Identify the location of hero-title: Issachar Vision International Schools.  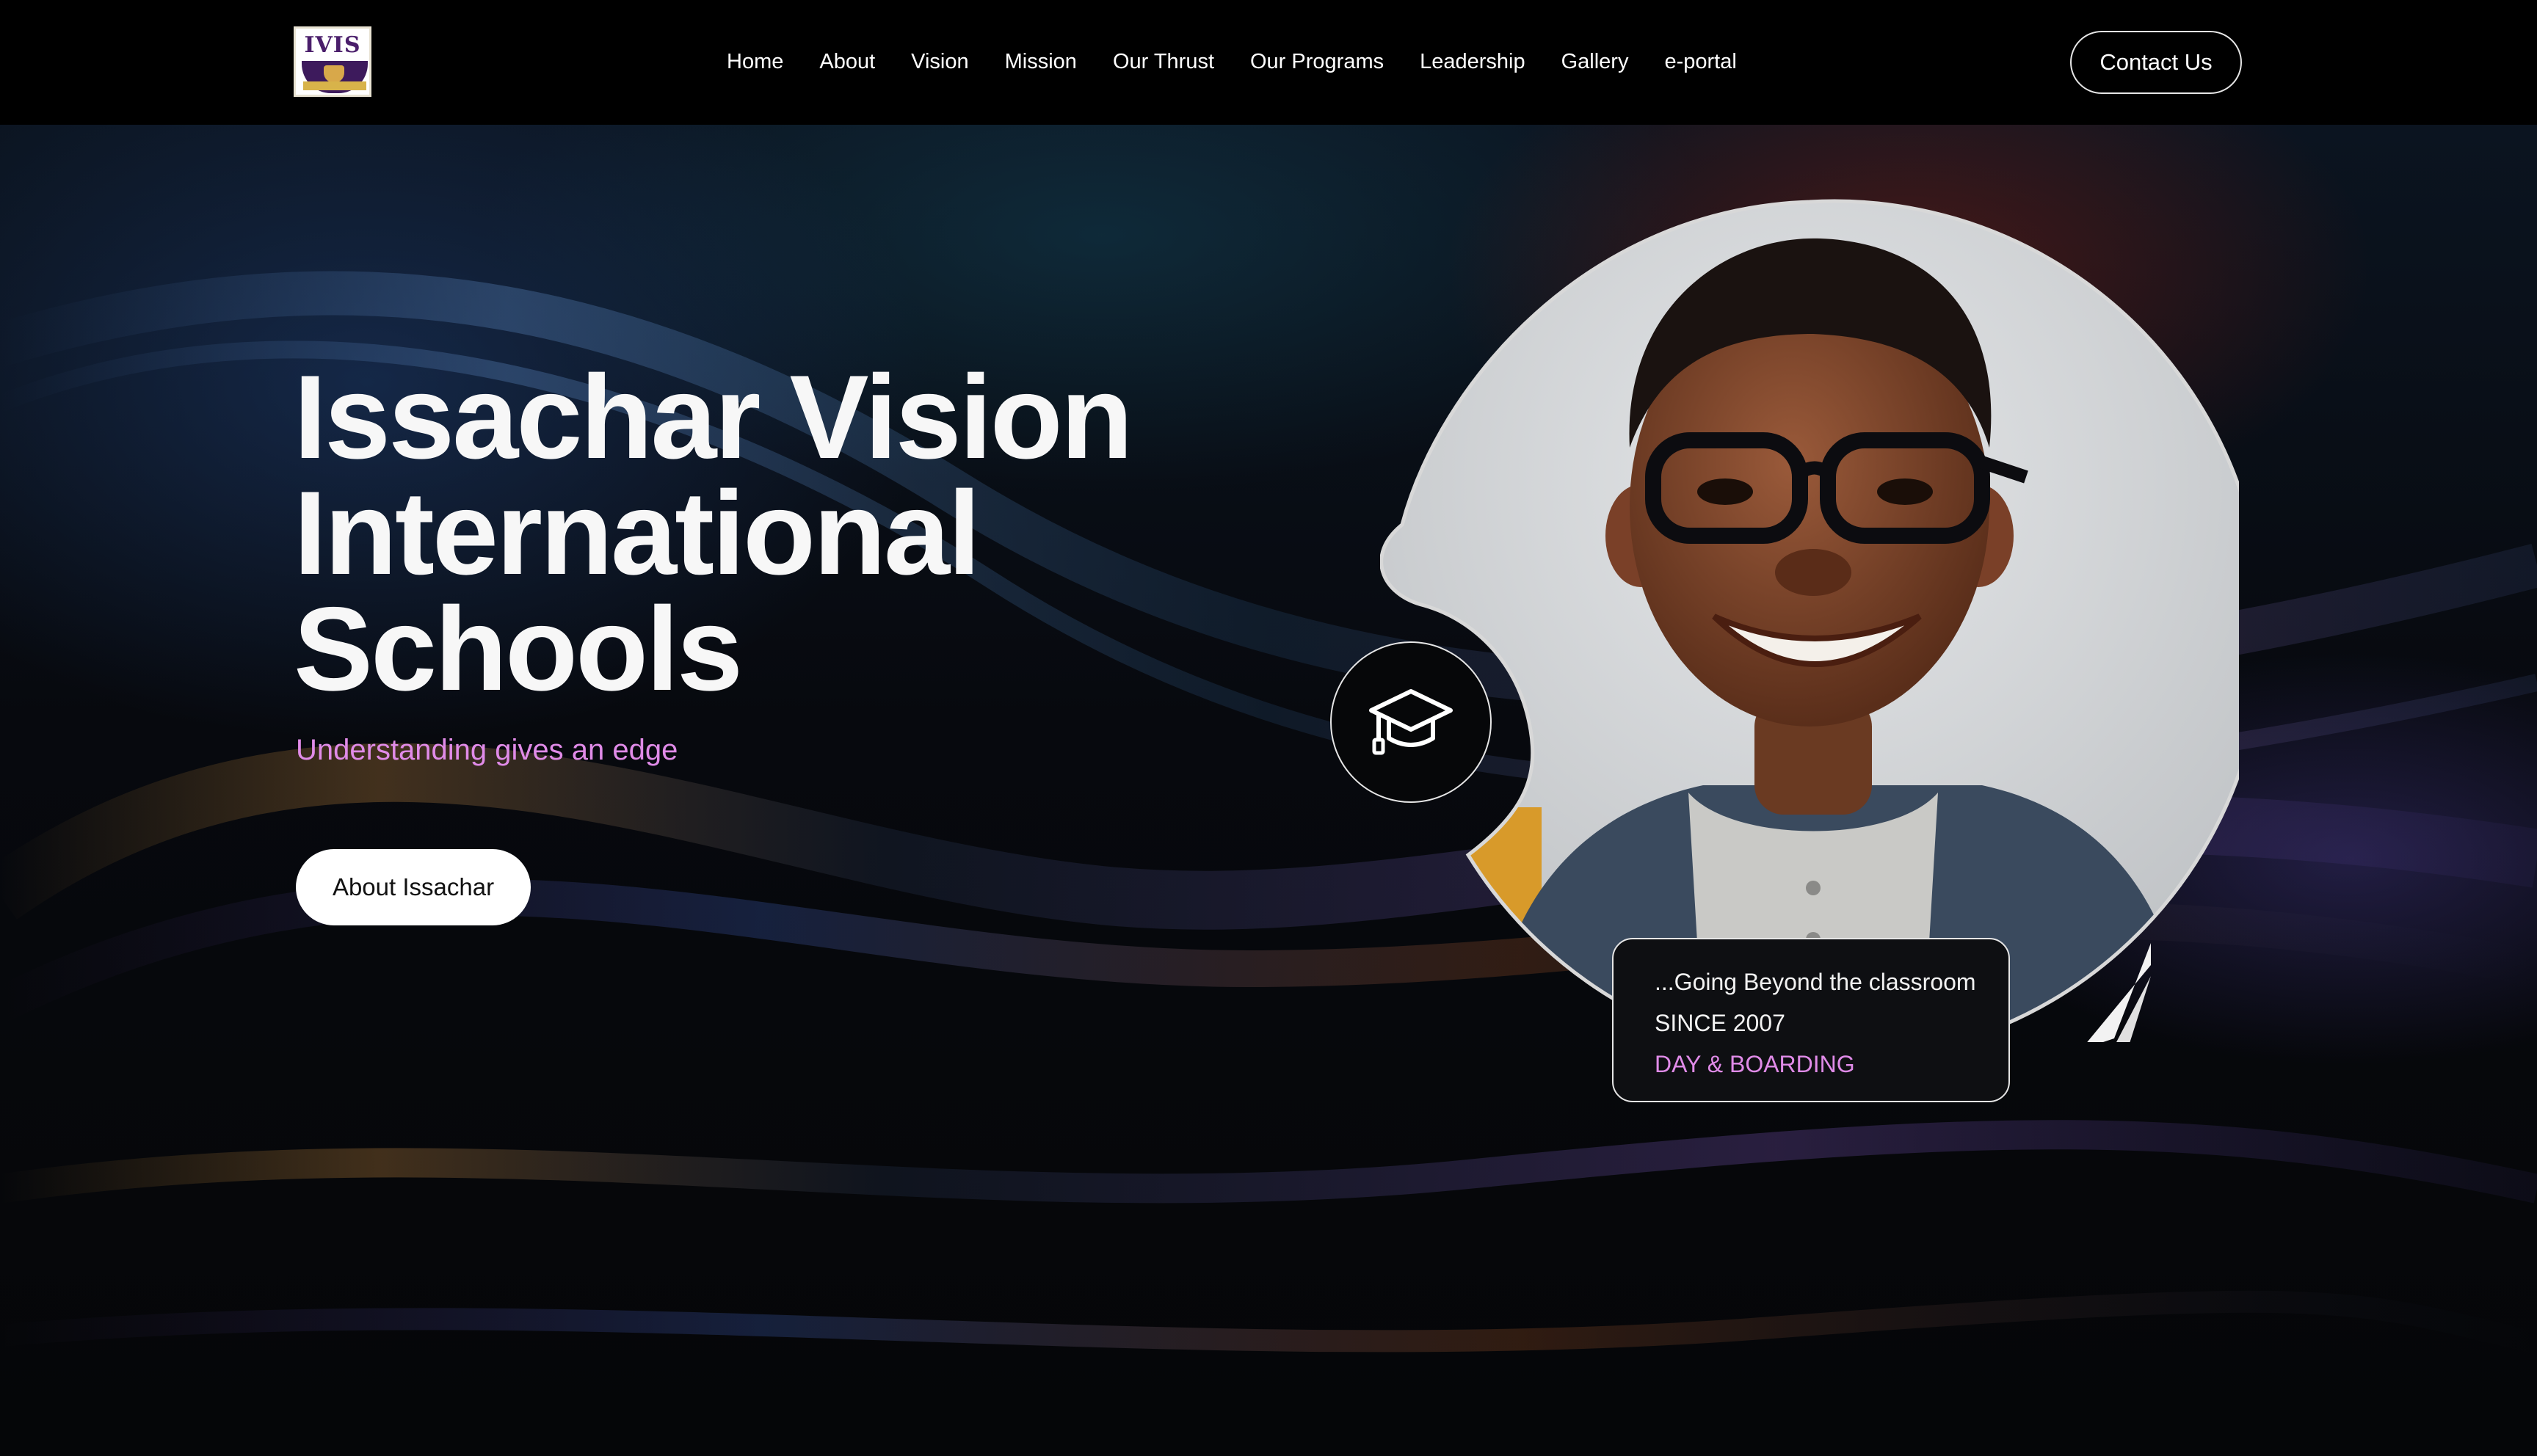
(713, 533).